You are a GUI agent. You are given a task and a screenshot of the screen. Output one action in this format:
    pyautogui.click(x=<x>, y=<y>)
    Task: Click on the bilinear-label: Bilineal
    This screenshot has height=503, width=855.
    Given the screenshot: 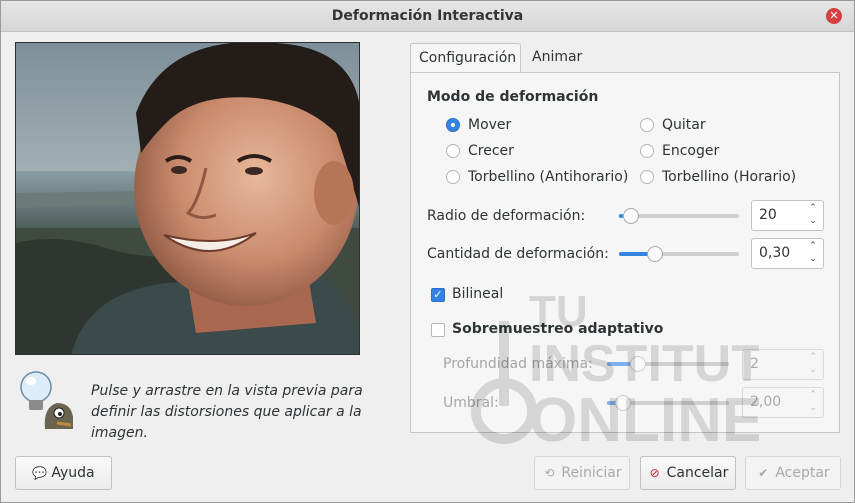 What is the action you would take?
    pyautogui.click(x=478, y=294)
    